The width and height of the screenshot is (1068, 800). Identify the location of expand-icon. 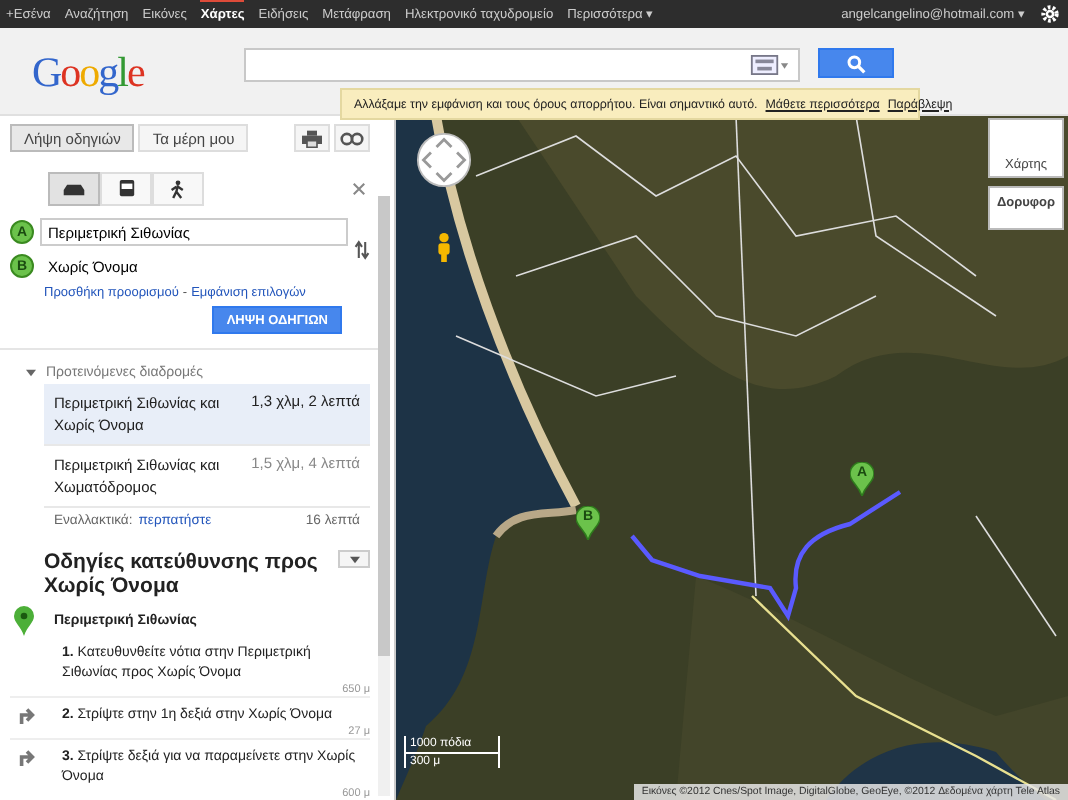
(31, 372).